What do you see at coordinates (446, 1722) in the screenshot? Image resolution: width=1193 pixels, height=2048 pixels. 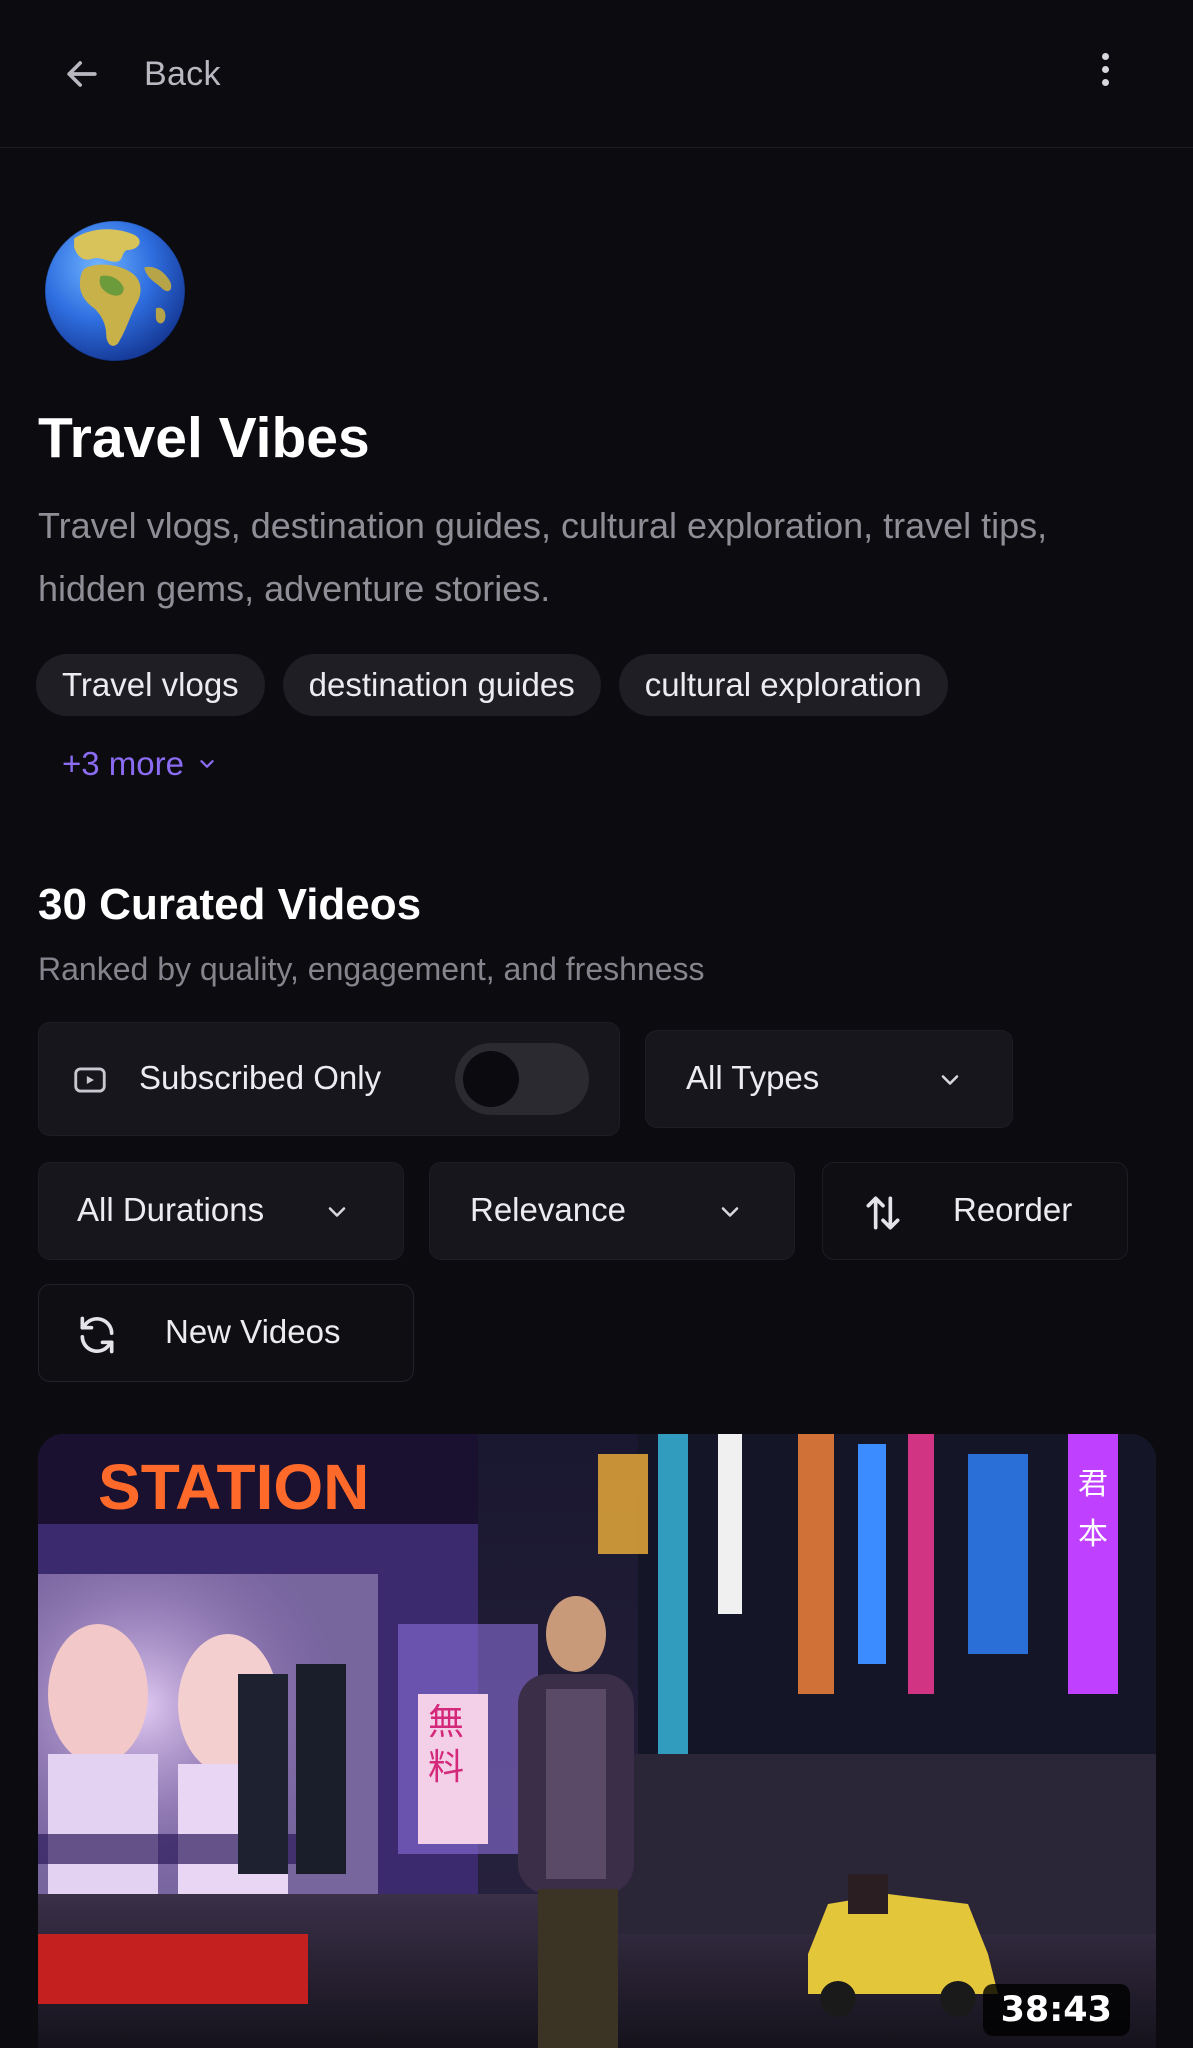 I see `svg-text: 無` at bounding box center [446, 1722].